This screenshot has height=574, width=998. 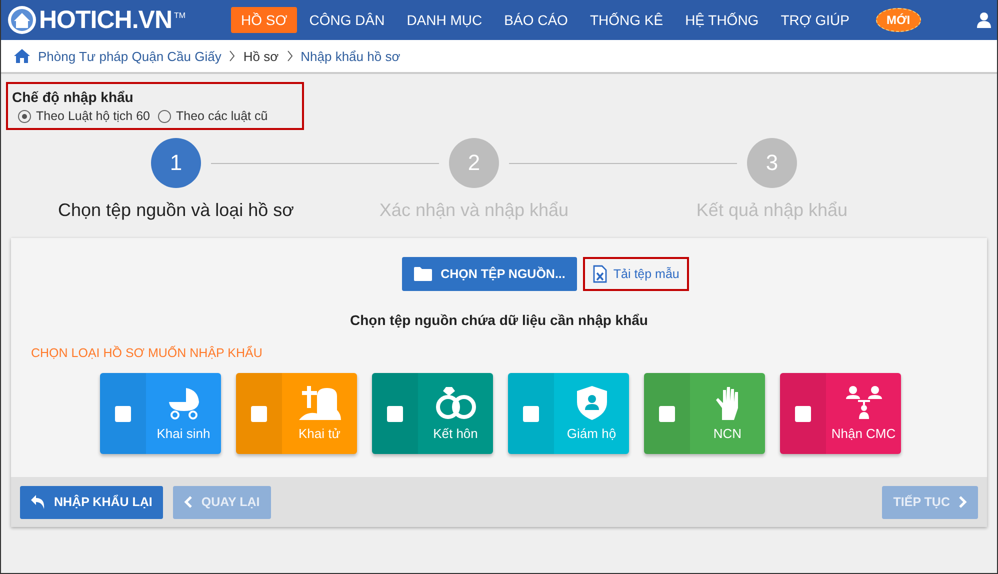 What do you see at coordinates (222, 116) in the screenshot?
I see `radio-label: Theo các luật cũ` at bounding box center [222, 116].